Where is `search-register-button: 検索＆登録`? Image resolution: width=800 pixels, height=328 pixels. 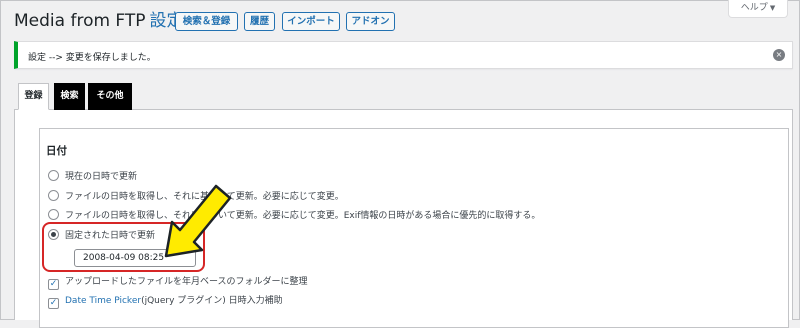 search-register-button: 検索＆登録 is located at coordinates (206, 21).